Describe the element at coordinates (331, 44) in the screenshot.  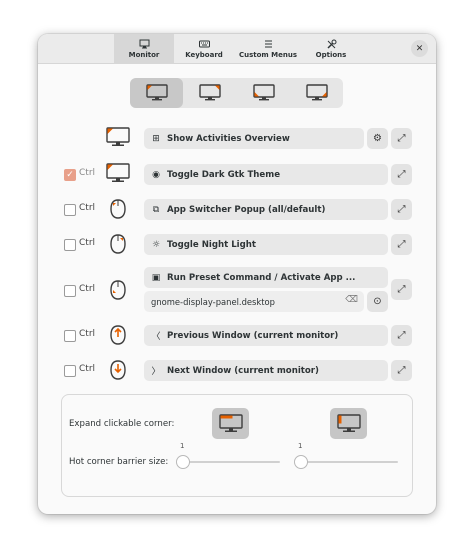
I see `tools-icon` at that location.